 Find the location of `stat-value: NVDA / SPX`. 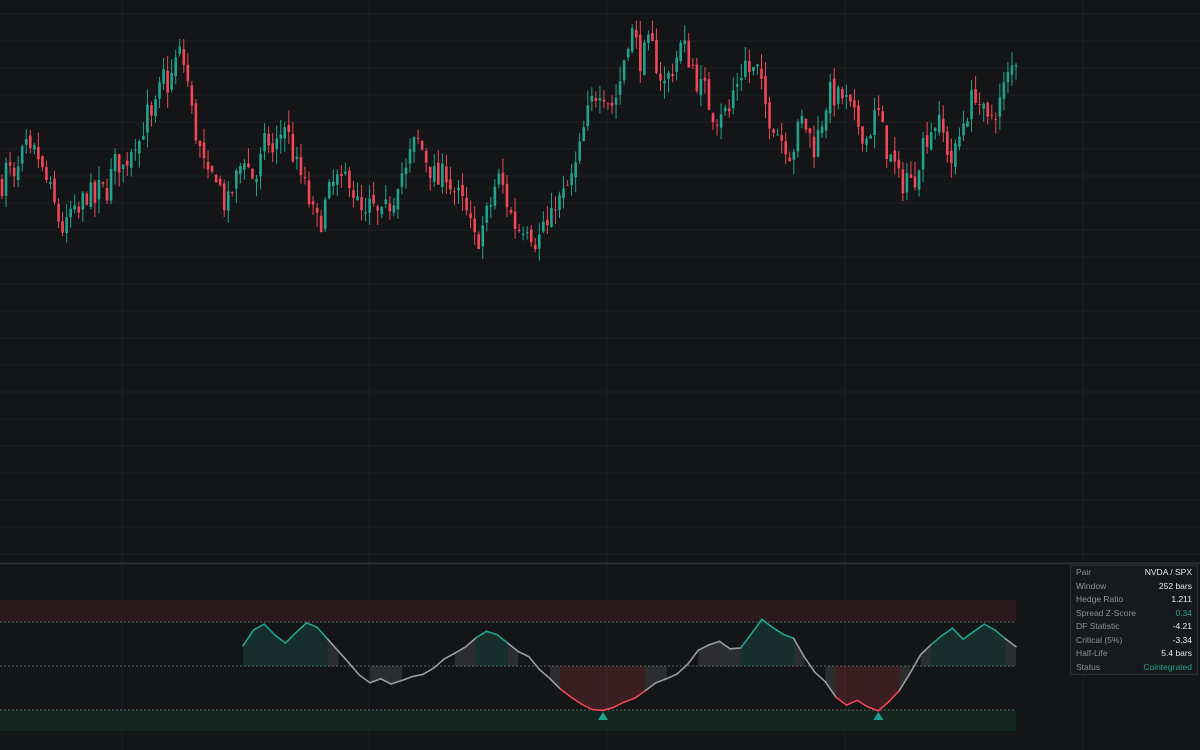

stat-value: NVDA / SPX is located at coordinates (1168, 572).